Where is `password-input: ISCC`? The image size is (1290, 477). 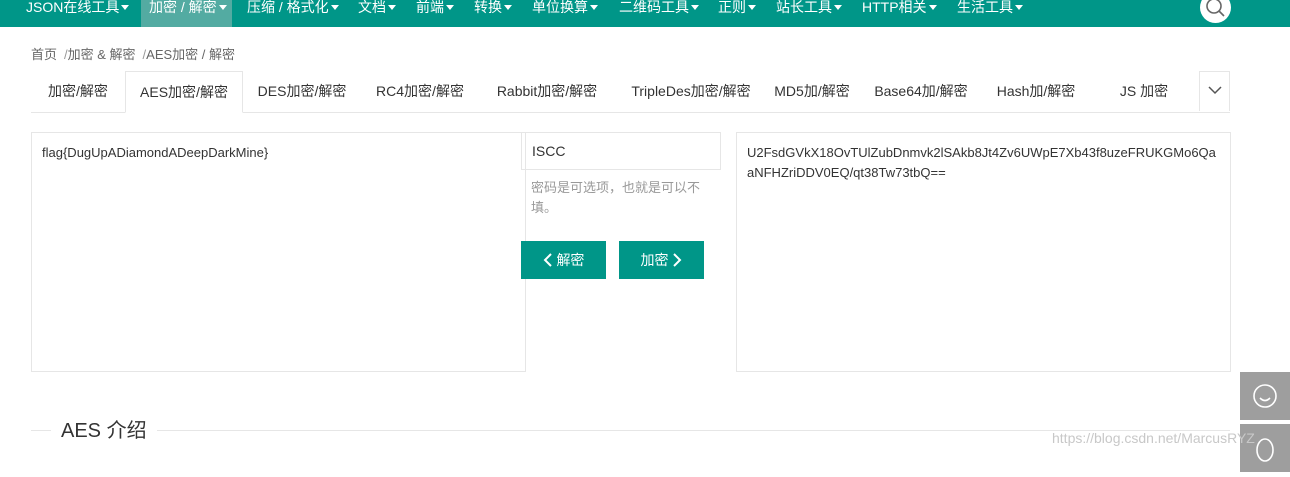 password-input: ISCC is located at coordinates (621, 151).